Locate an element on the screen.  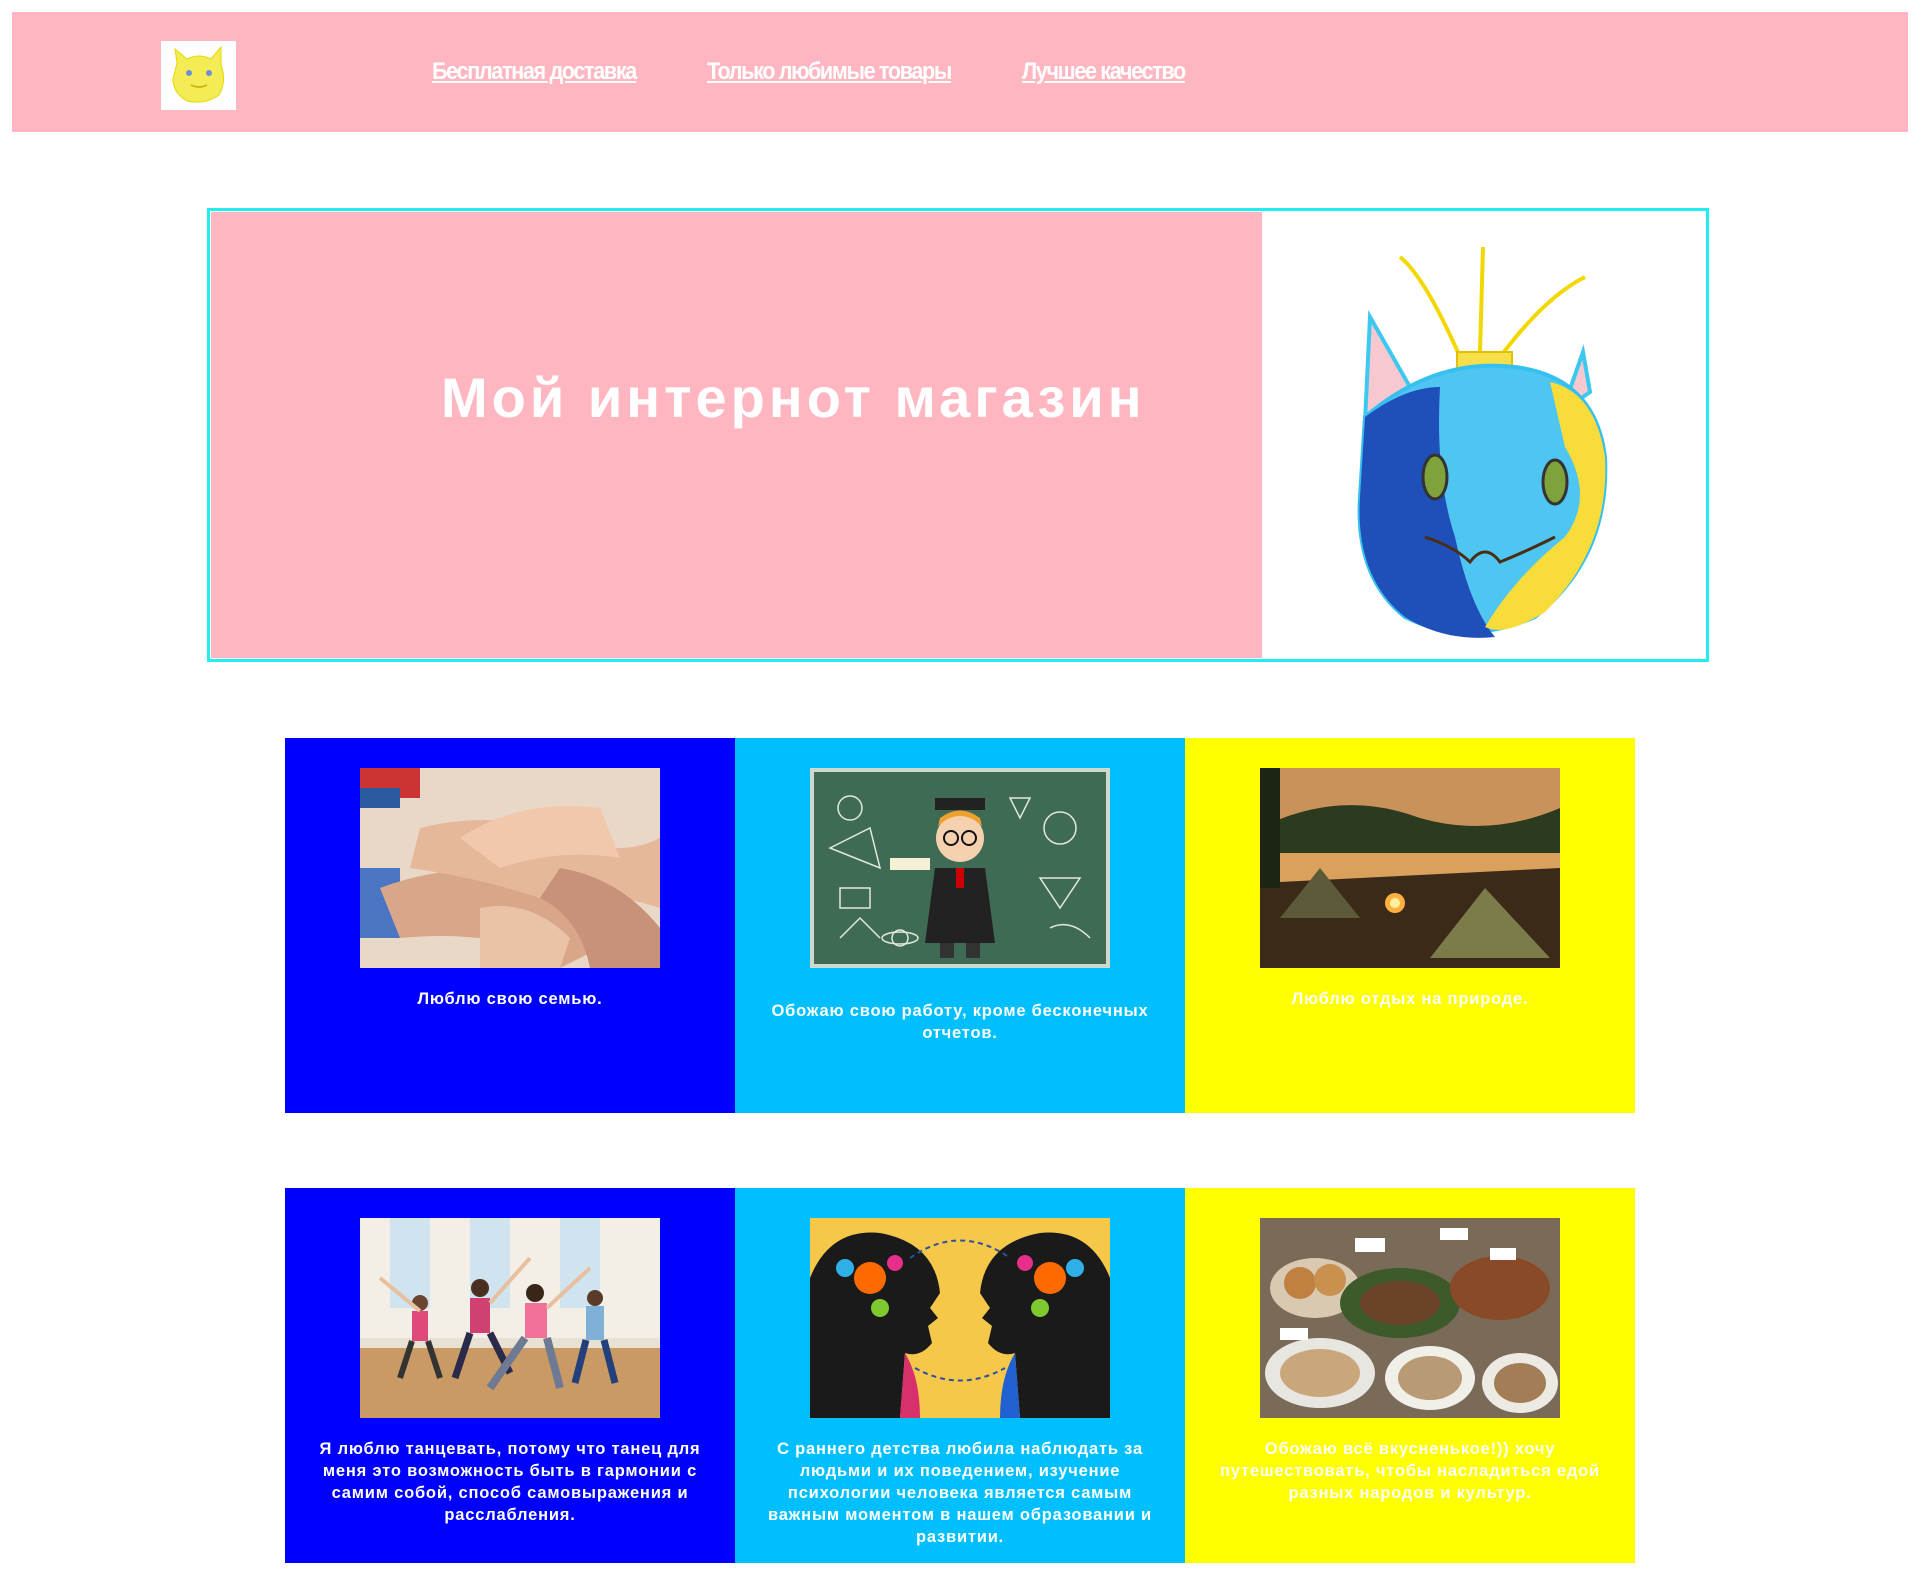
card-caption: Люблю свою семью. is located at coordinates (510, 999).